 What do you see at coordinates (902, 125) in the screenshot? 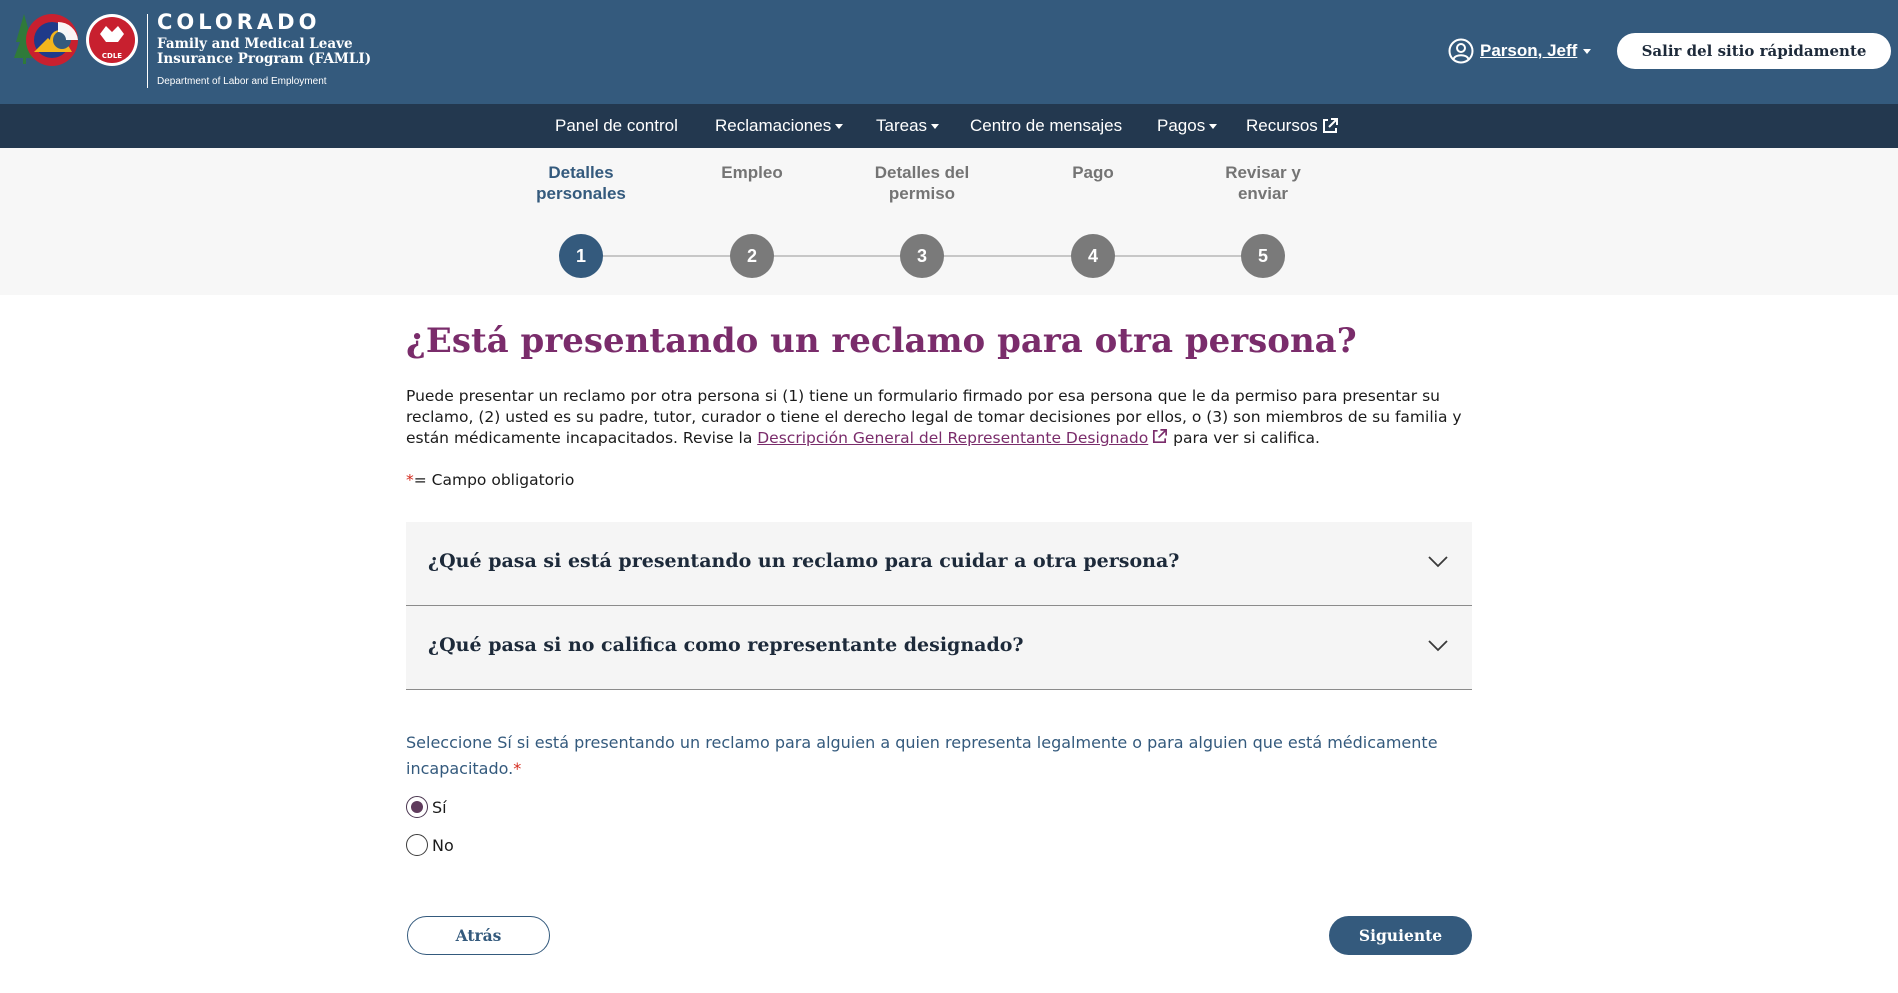
I see `nav-item-label: Tareas` at bounding box center [902, 125].